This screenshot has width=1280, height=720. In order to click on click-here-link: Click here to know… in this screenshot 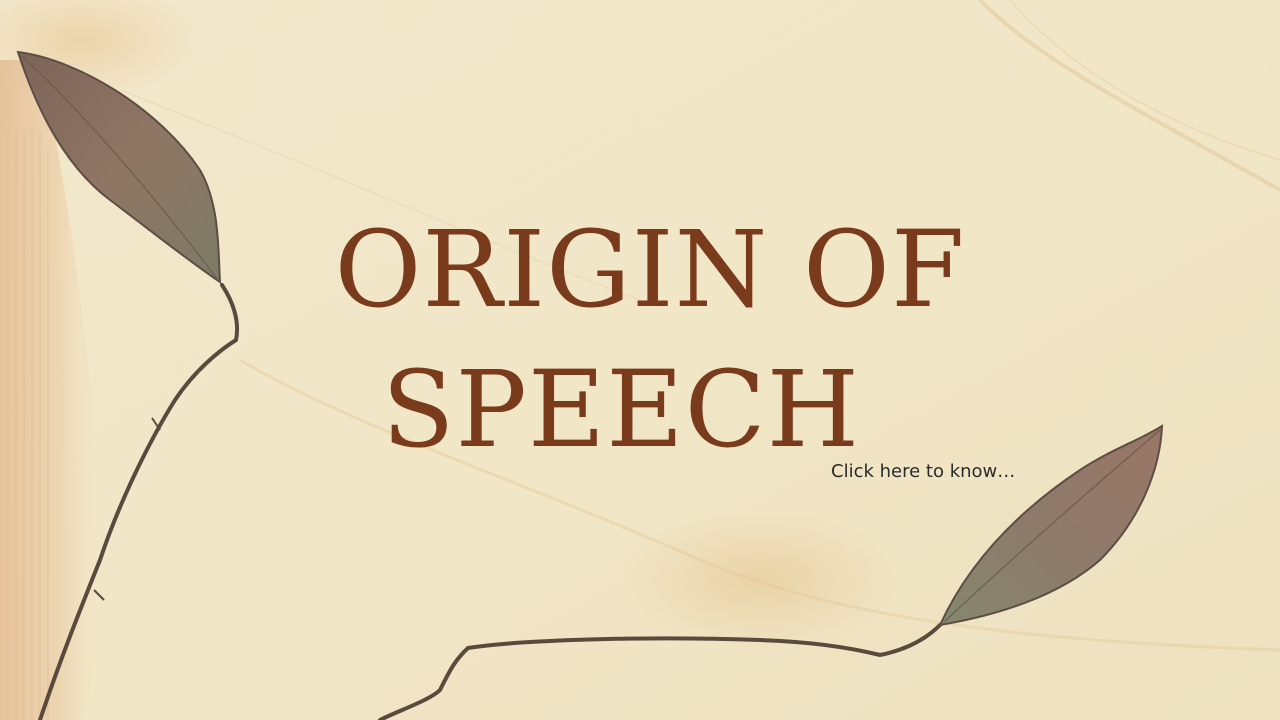, I will do `click(923, 471)`.